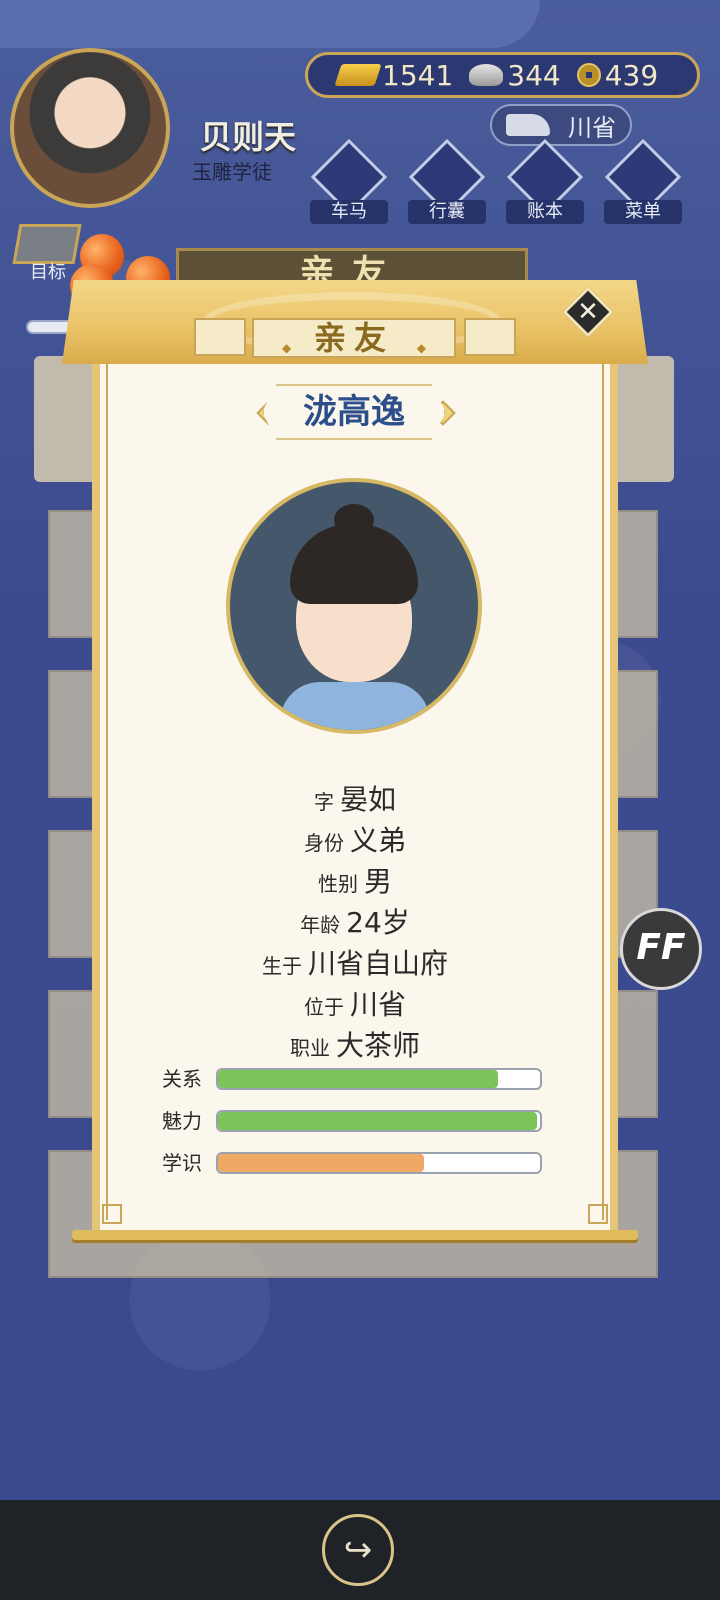 Image resolution: width=720 pixels, height=1600 pixels. Describe the element at coordinates (534, 75) in the screenshot. I see `silver-amount: 344` at that location.